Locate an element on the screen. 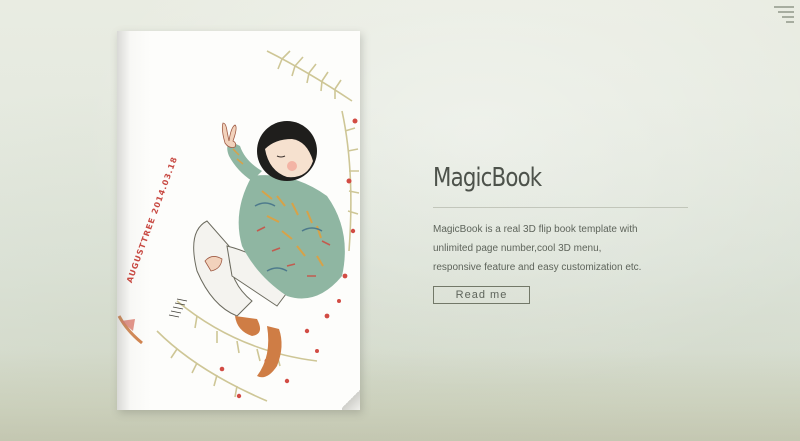 The height and width of the screenshot is (441, 800). menu-icon is located at coordinates (784, 14).